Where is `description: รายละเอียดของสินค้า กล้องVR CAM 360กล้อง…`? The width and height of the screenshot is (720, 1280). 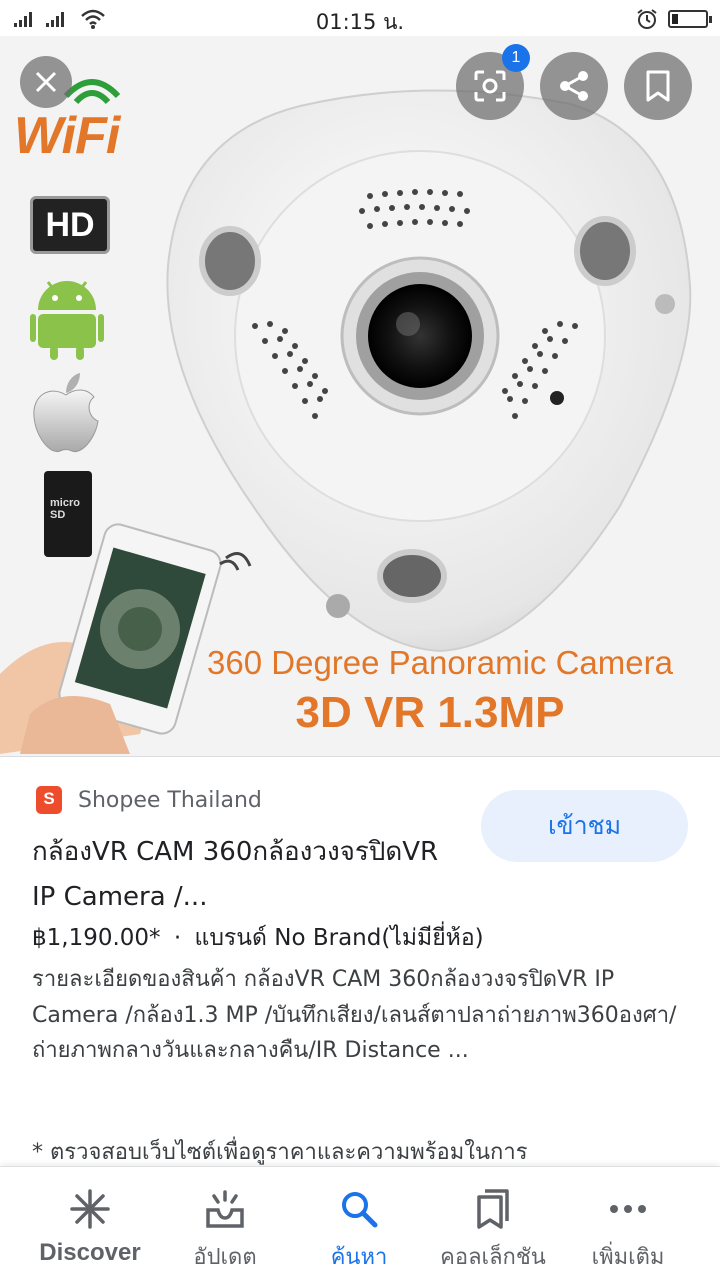
description: รายละเอียดของสินค้า กล้องVR CAM 360กล้อง… is located at coordinates (354, 1015).